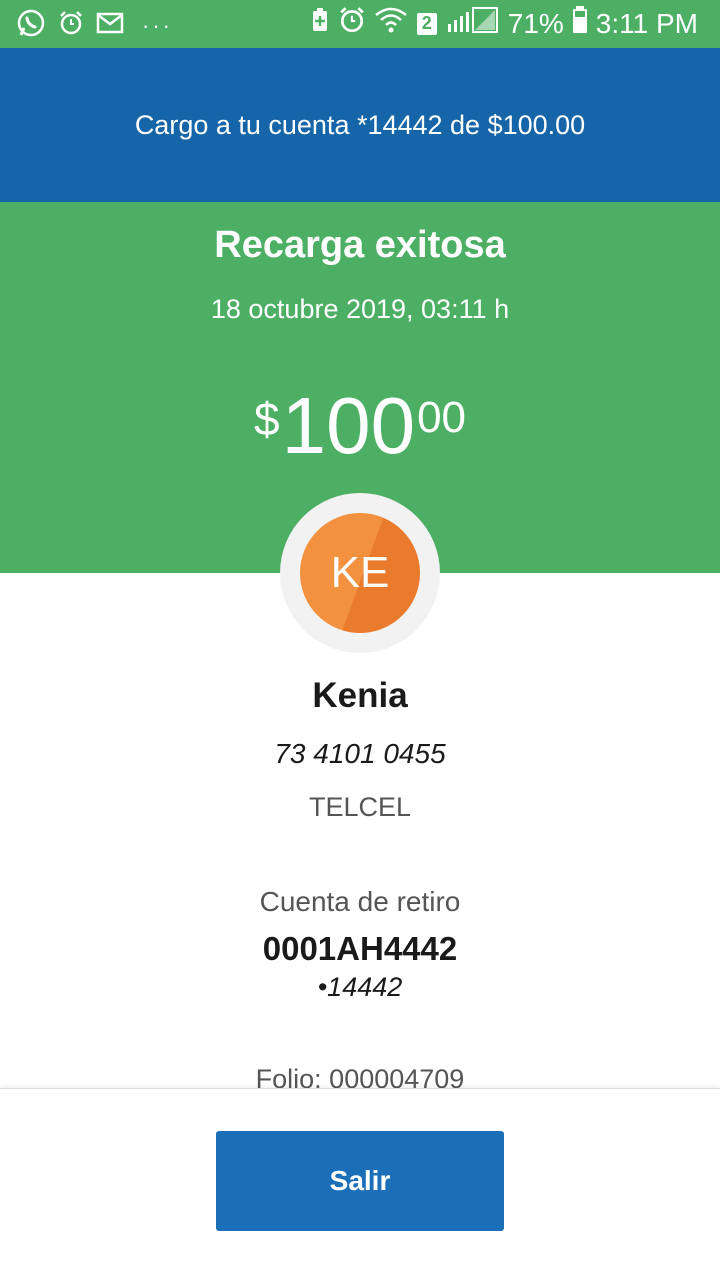 Image resolution: width=720 pixels, height=1281 pixels. I want to click on avatar-ring: KE, so click(360, 573).